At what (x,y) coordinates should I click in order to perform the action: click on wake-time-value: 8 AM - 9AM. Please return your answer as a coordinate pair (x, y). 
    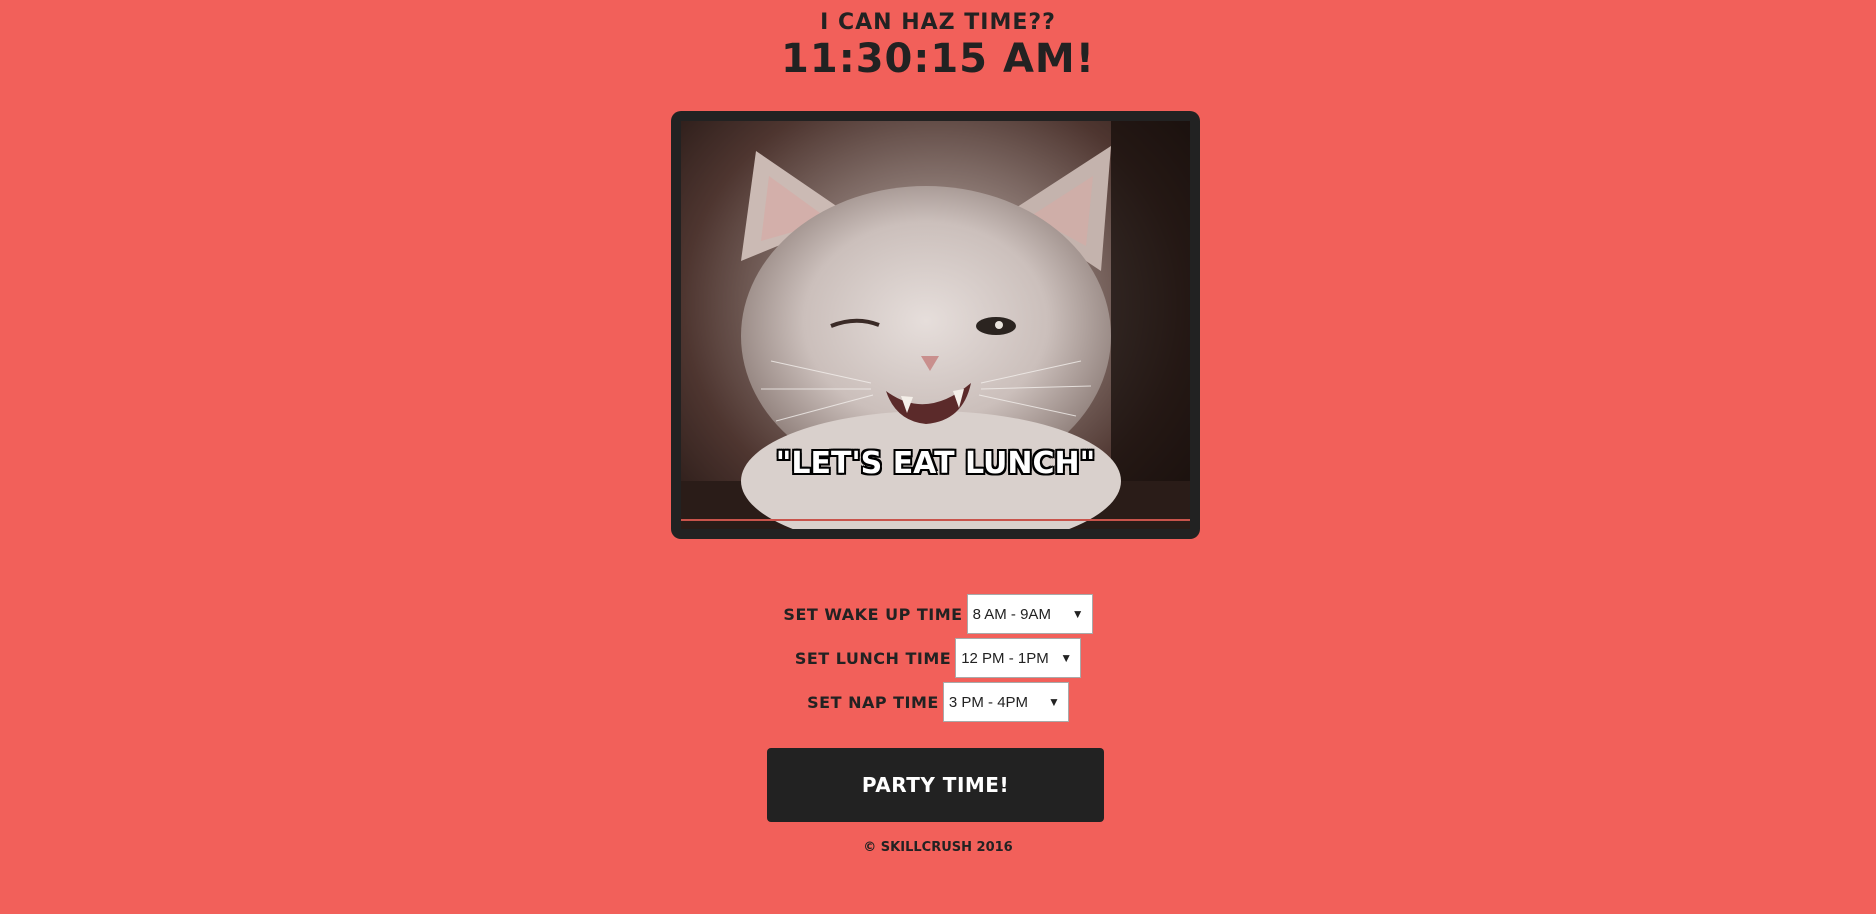
    Looking at the image, I should click on (1011, 614).